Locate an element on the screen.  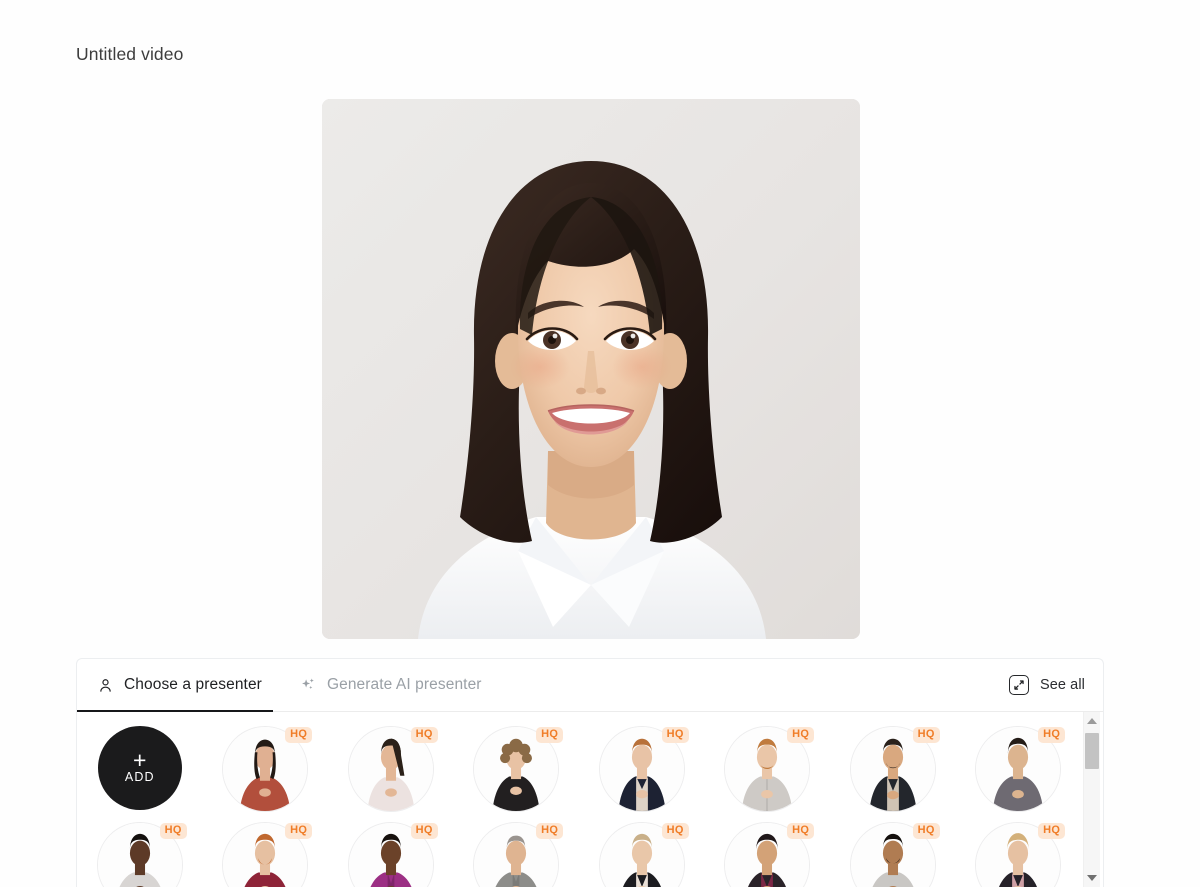
presenter-cell-add: + ADD is located at coordinates (140, 772).